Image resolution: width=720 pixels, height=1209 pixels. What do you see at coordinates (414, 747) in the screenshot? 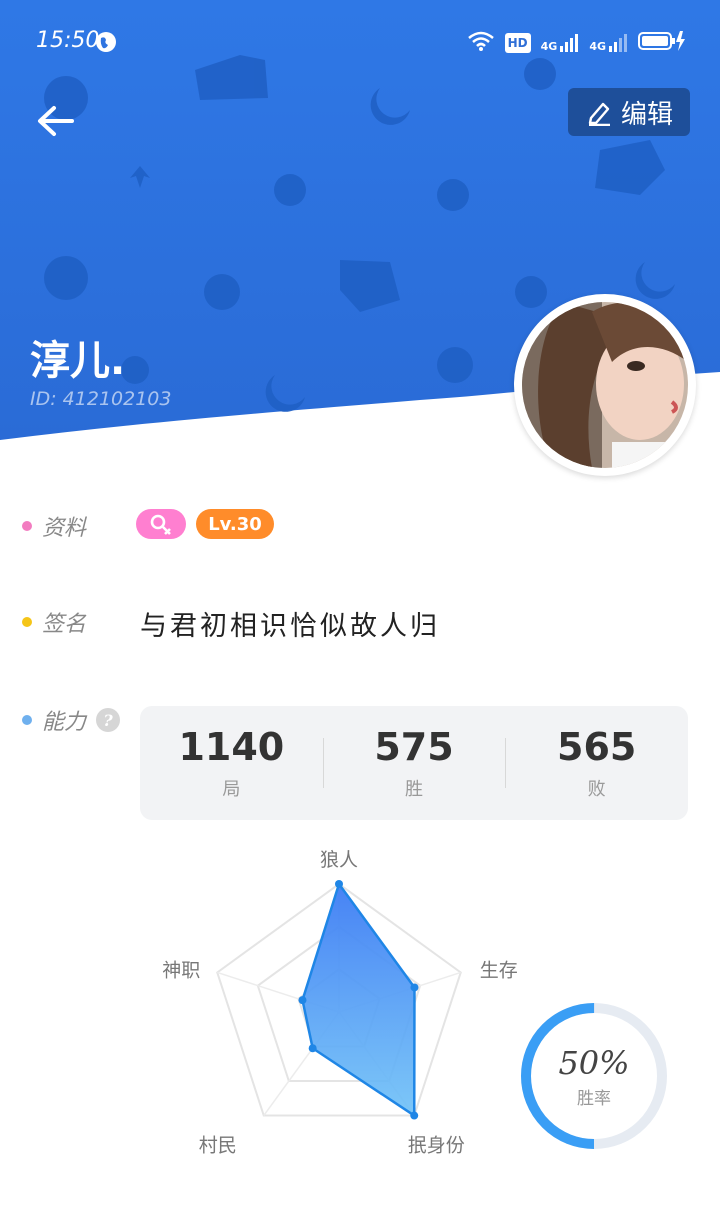
I see `stat-value: 575` at bounding box center [414, 747].